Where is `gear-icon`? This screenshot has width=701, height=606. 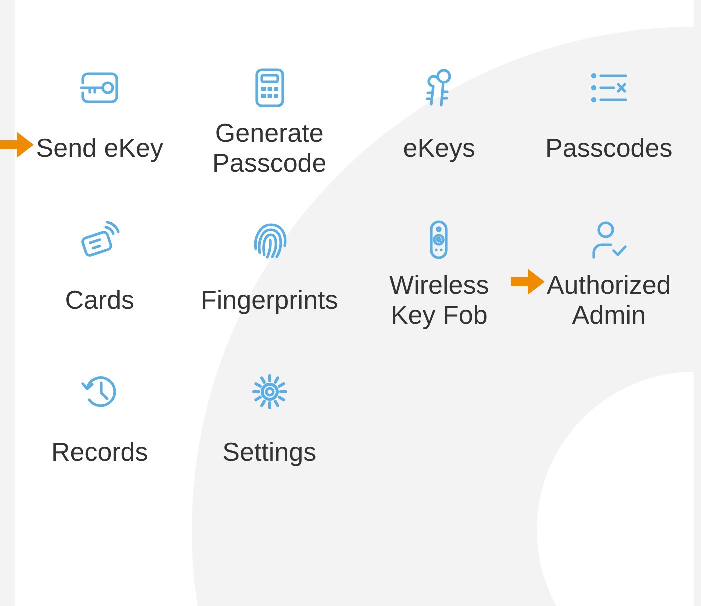
gear-icon is located at coordinates (270, 392).